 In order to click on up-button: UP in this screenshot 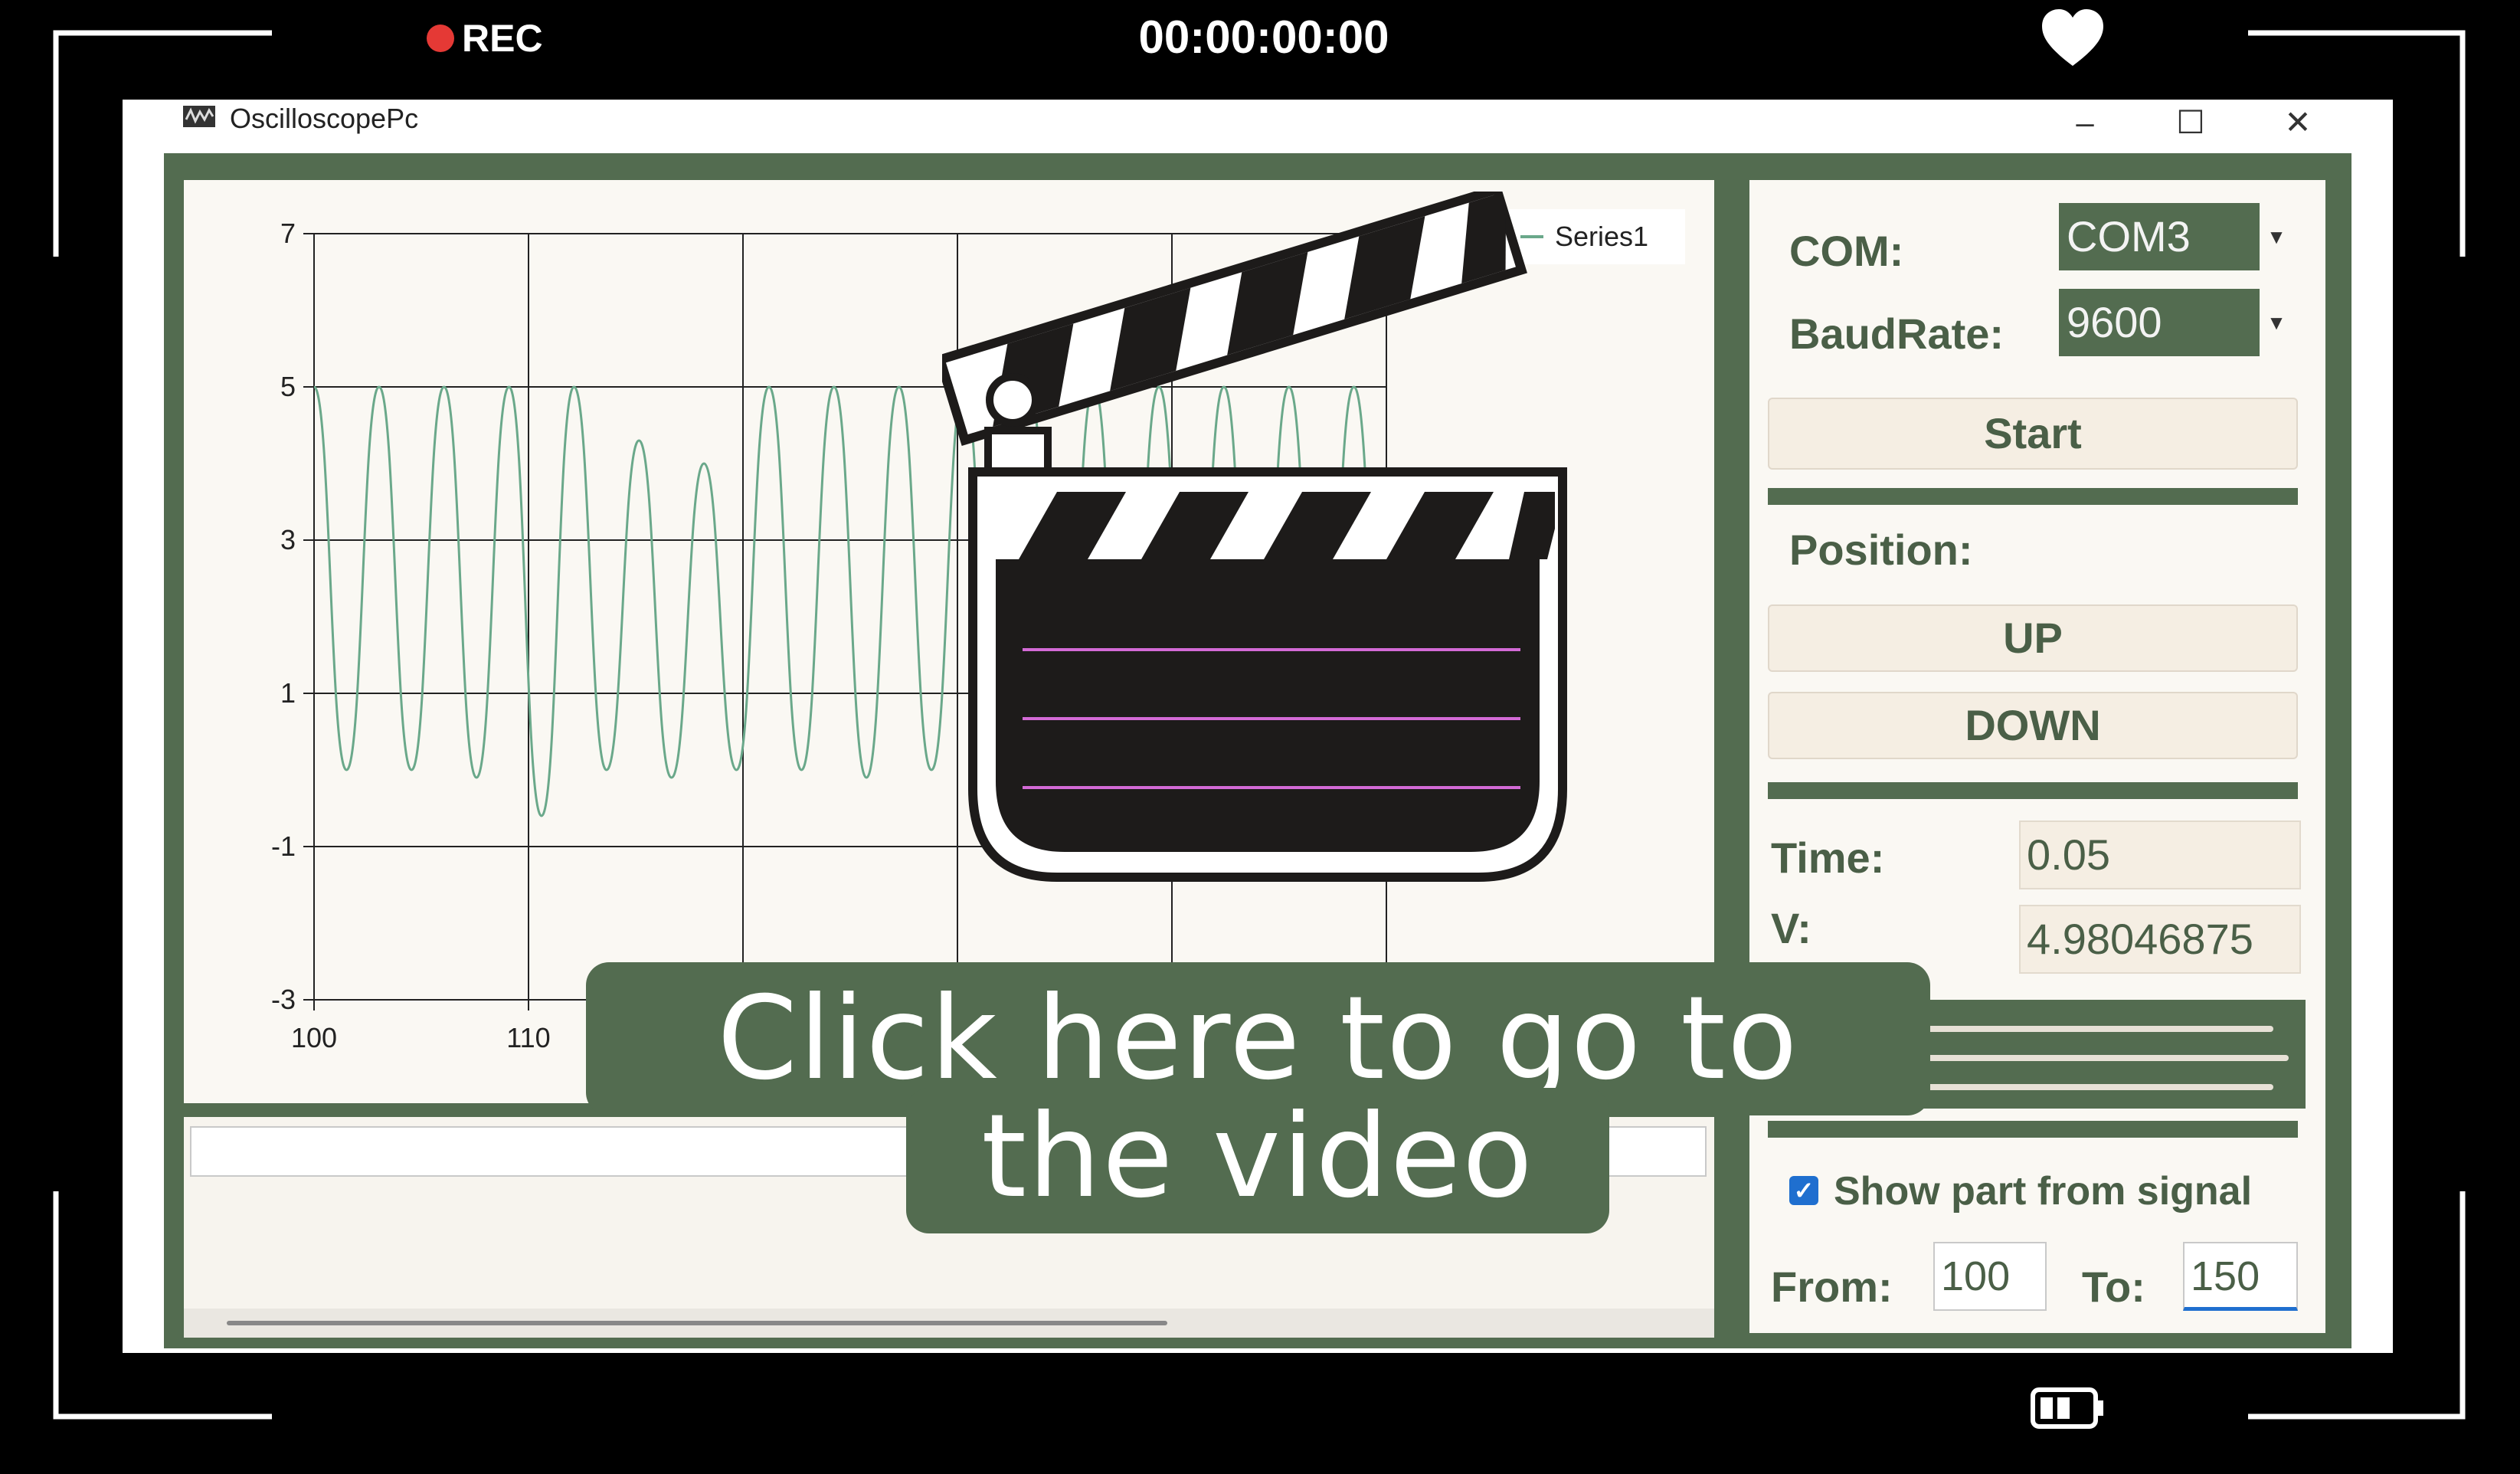, I will do `click(2033, 638)`.